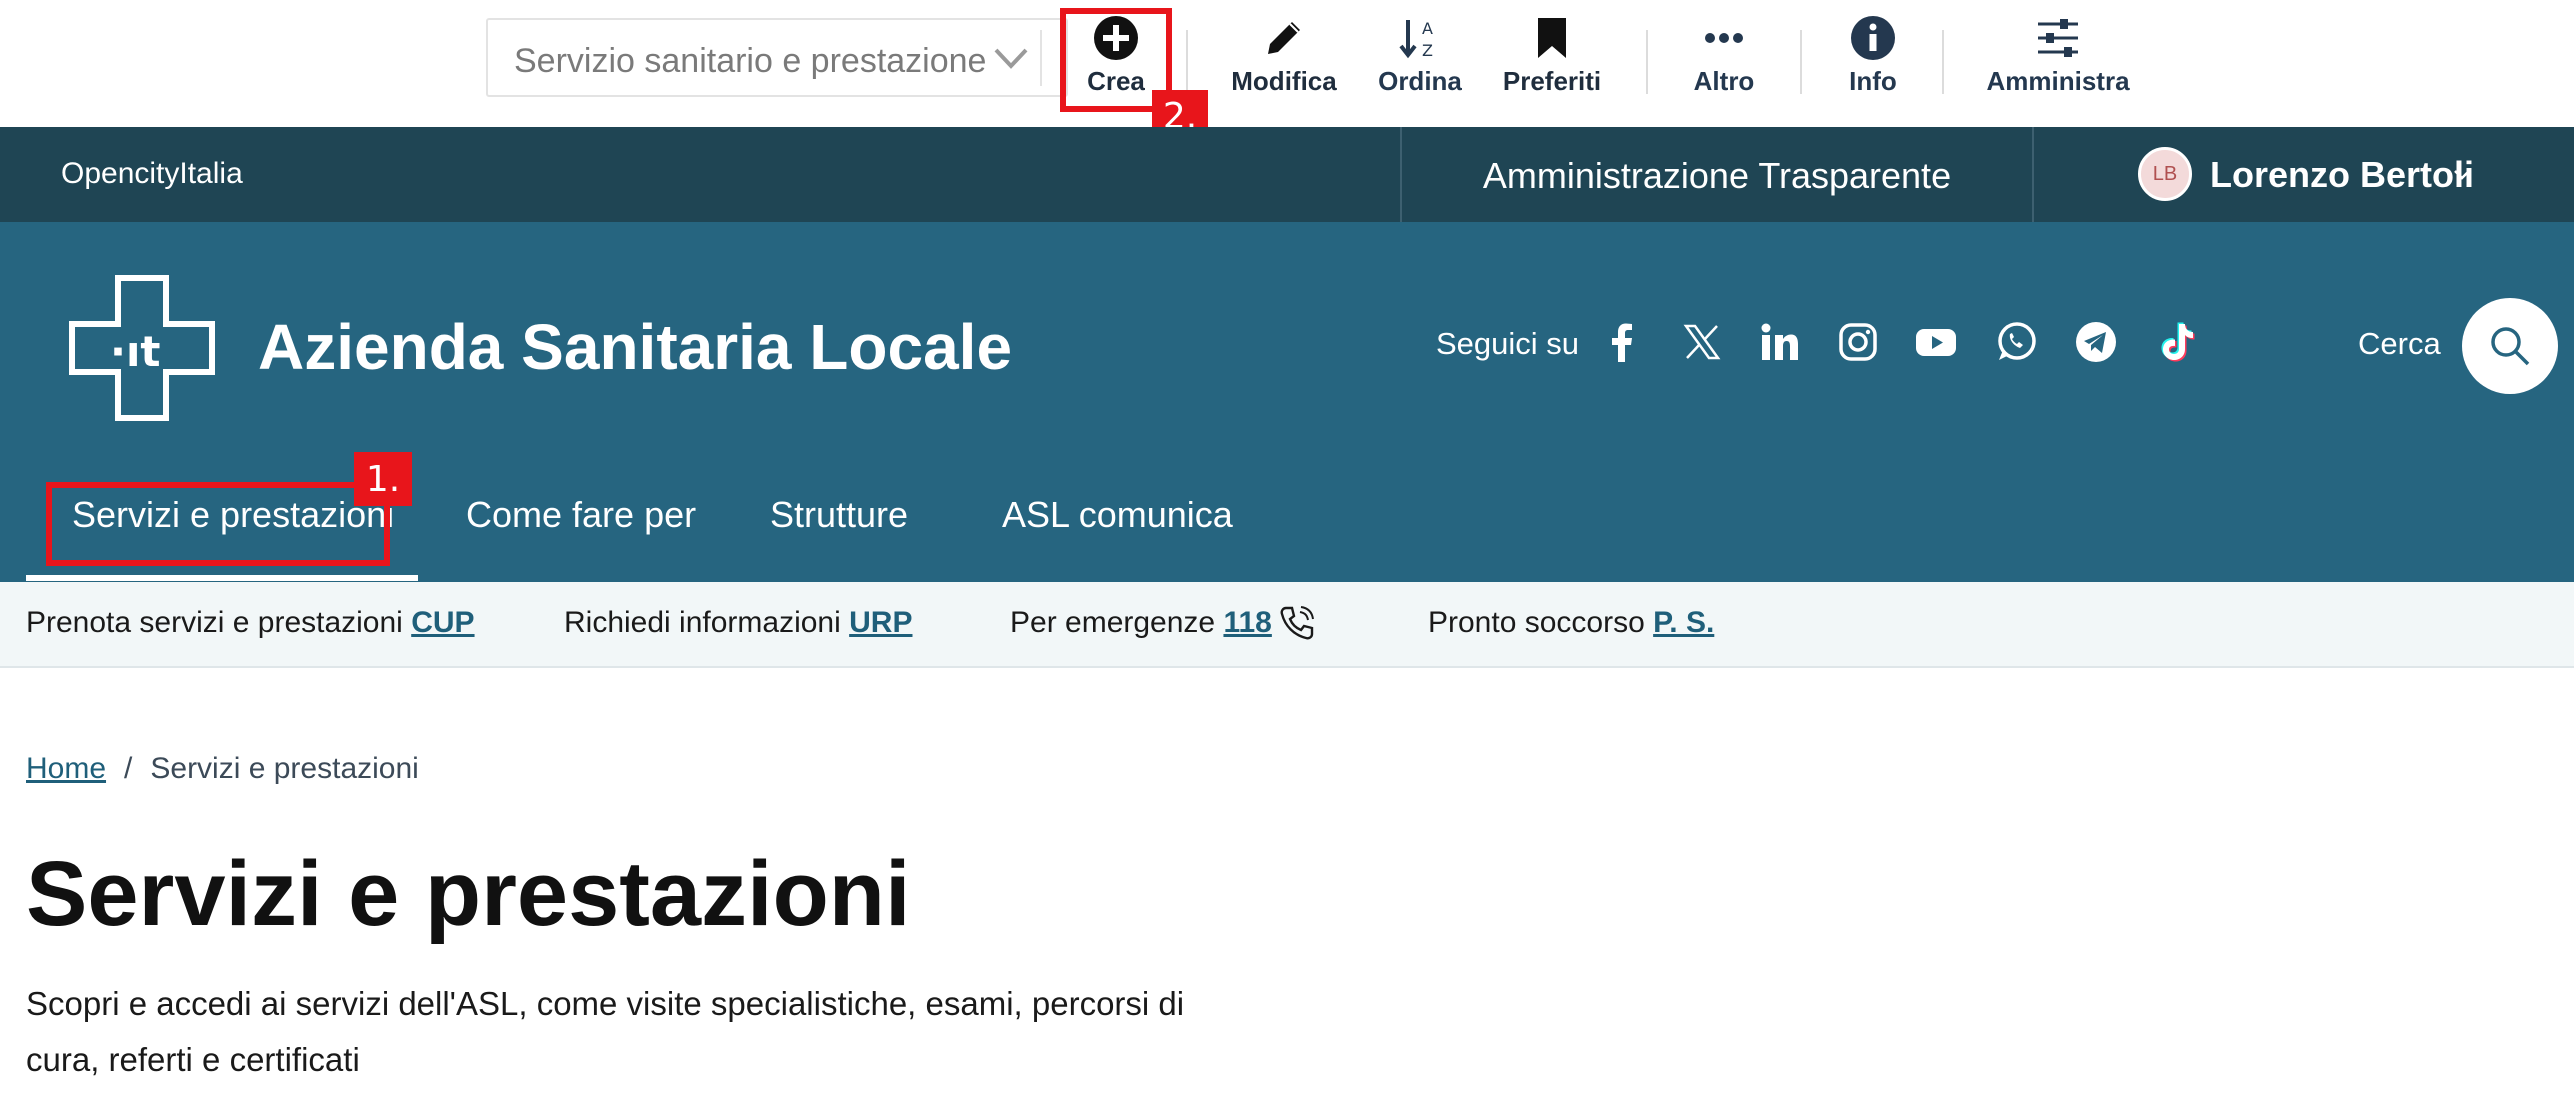 This screenshot has height=1110, width=2574. I want to click on pencil-icon, so click(1284, 38).